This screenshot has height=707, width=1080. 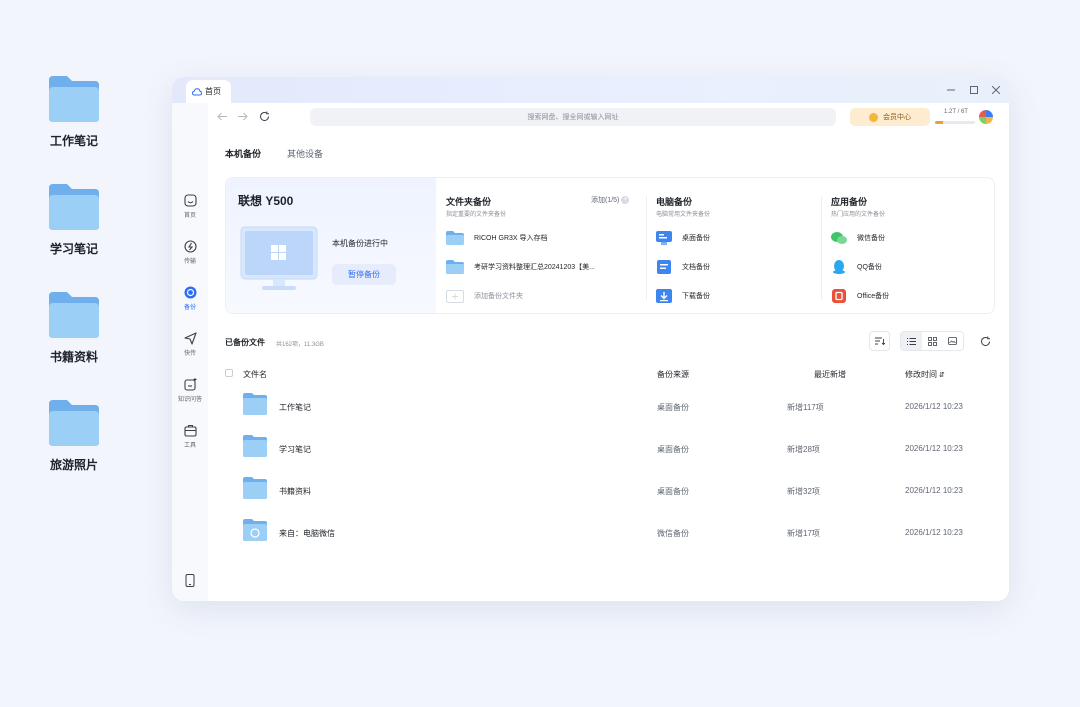 What do you see at coordinates (605, 533) in the screenshot?
I see `table-row: 来自：电脑微信 微信备份 新增17项 2026/1/12 10:23` at bounding box center [605, 533].